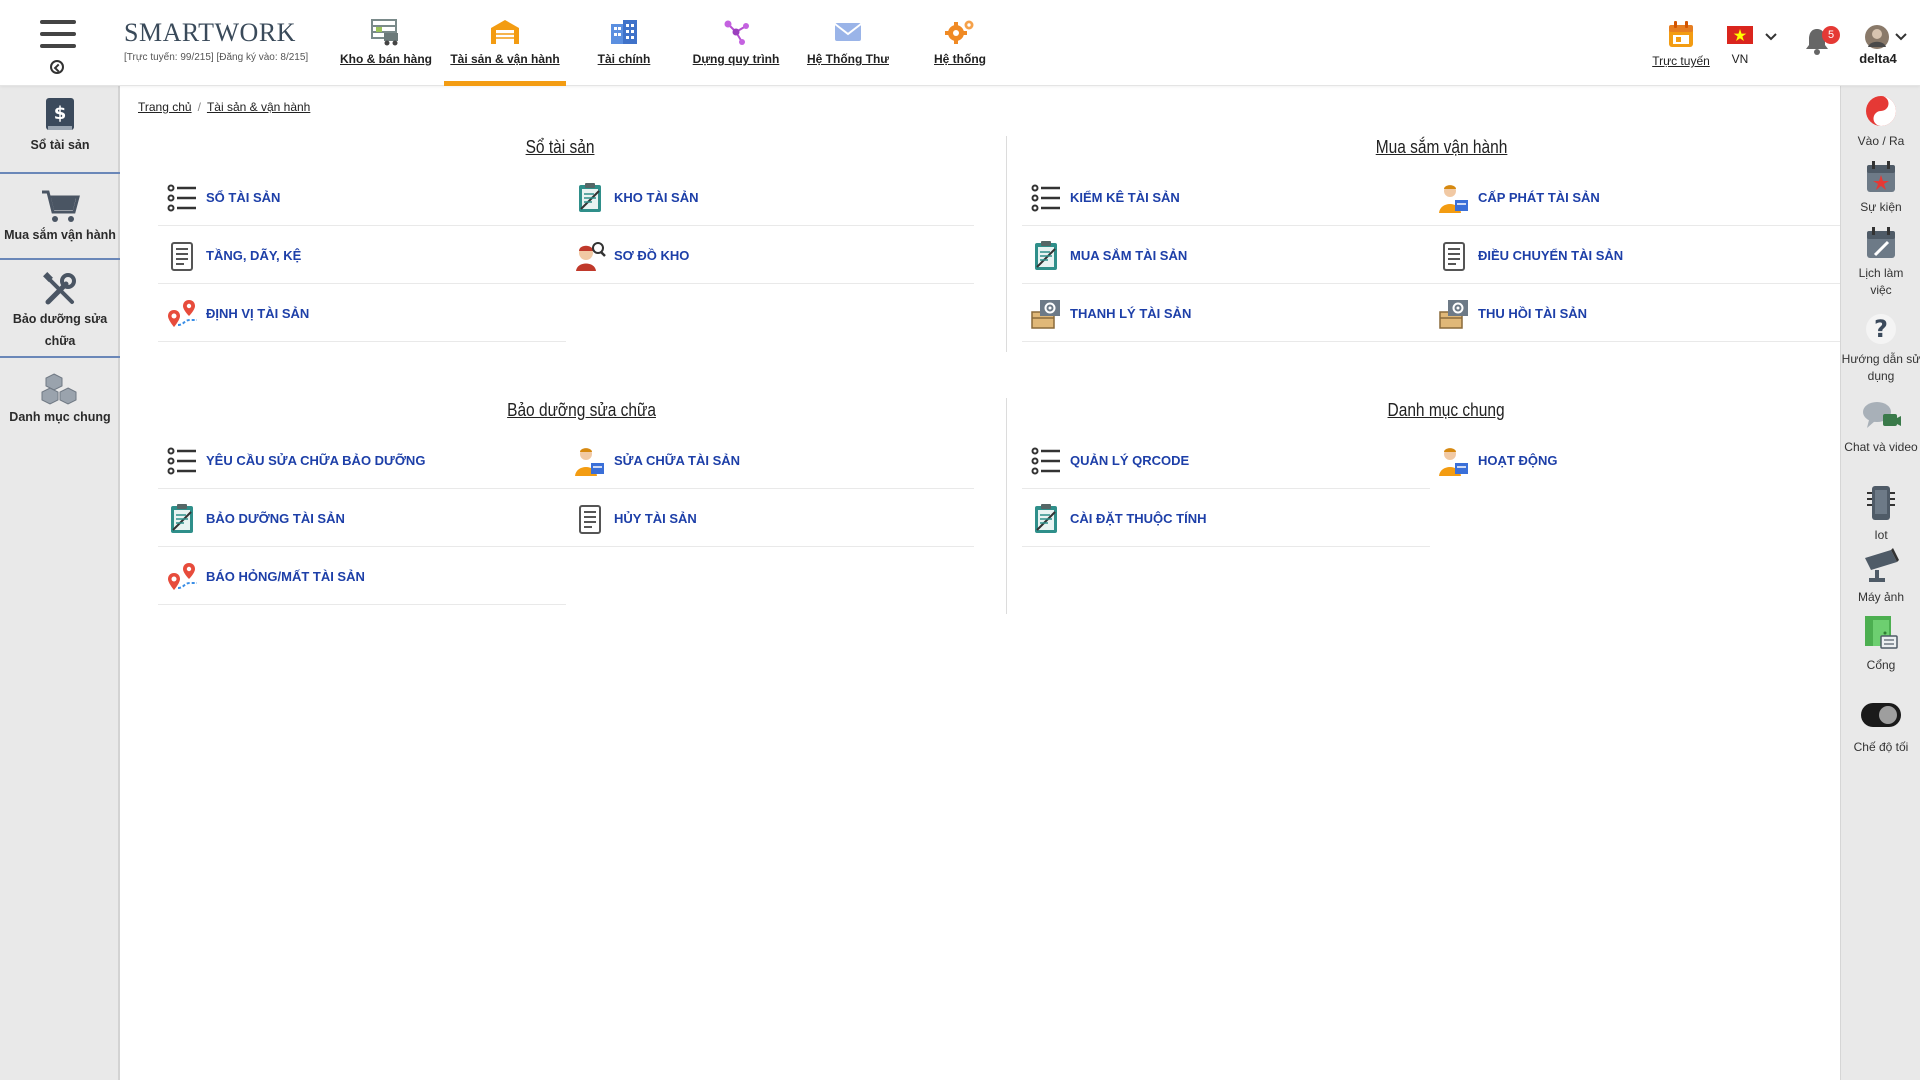 The image size is (1920, 1080). What do you see at coordinates (1880, 262) in the screenshot?
I see `right-item-lich-lam-viec: Lịch làm việc` at bounding box center [1880, 262].